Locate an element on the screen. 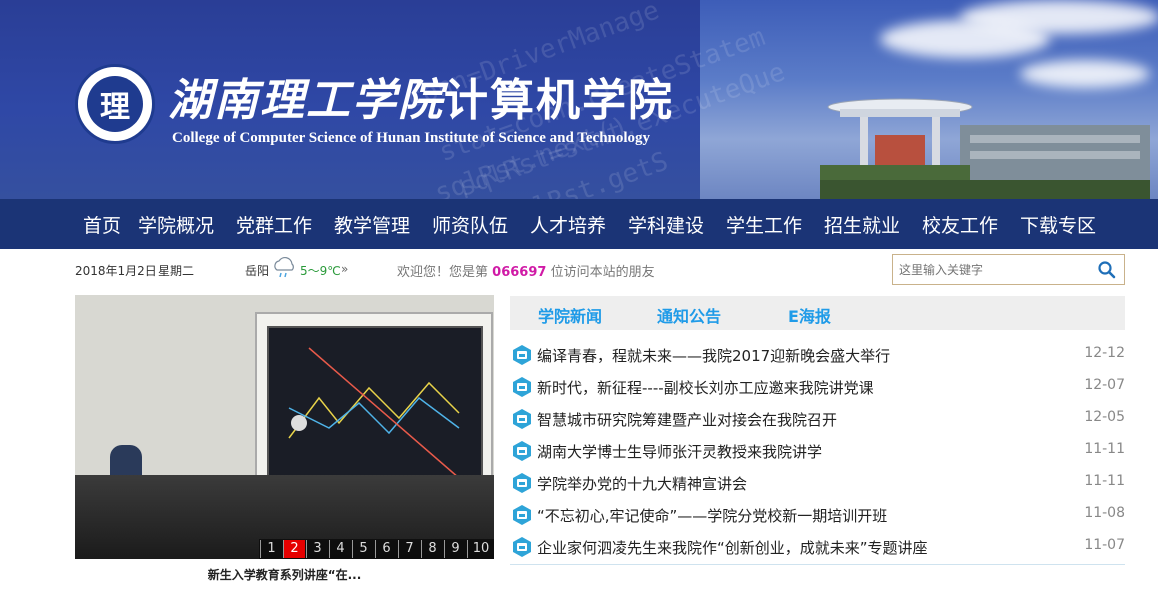  site-title: 湖南理工学院计算机学院 is located at coordinates (421, 96).